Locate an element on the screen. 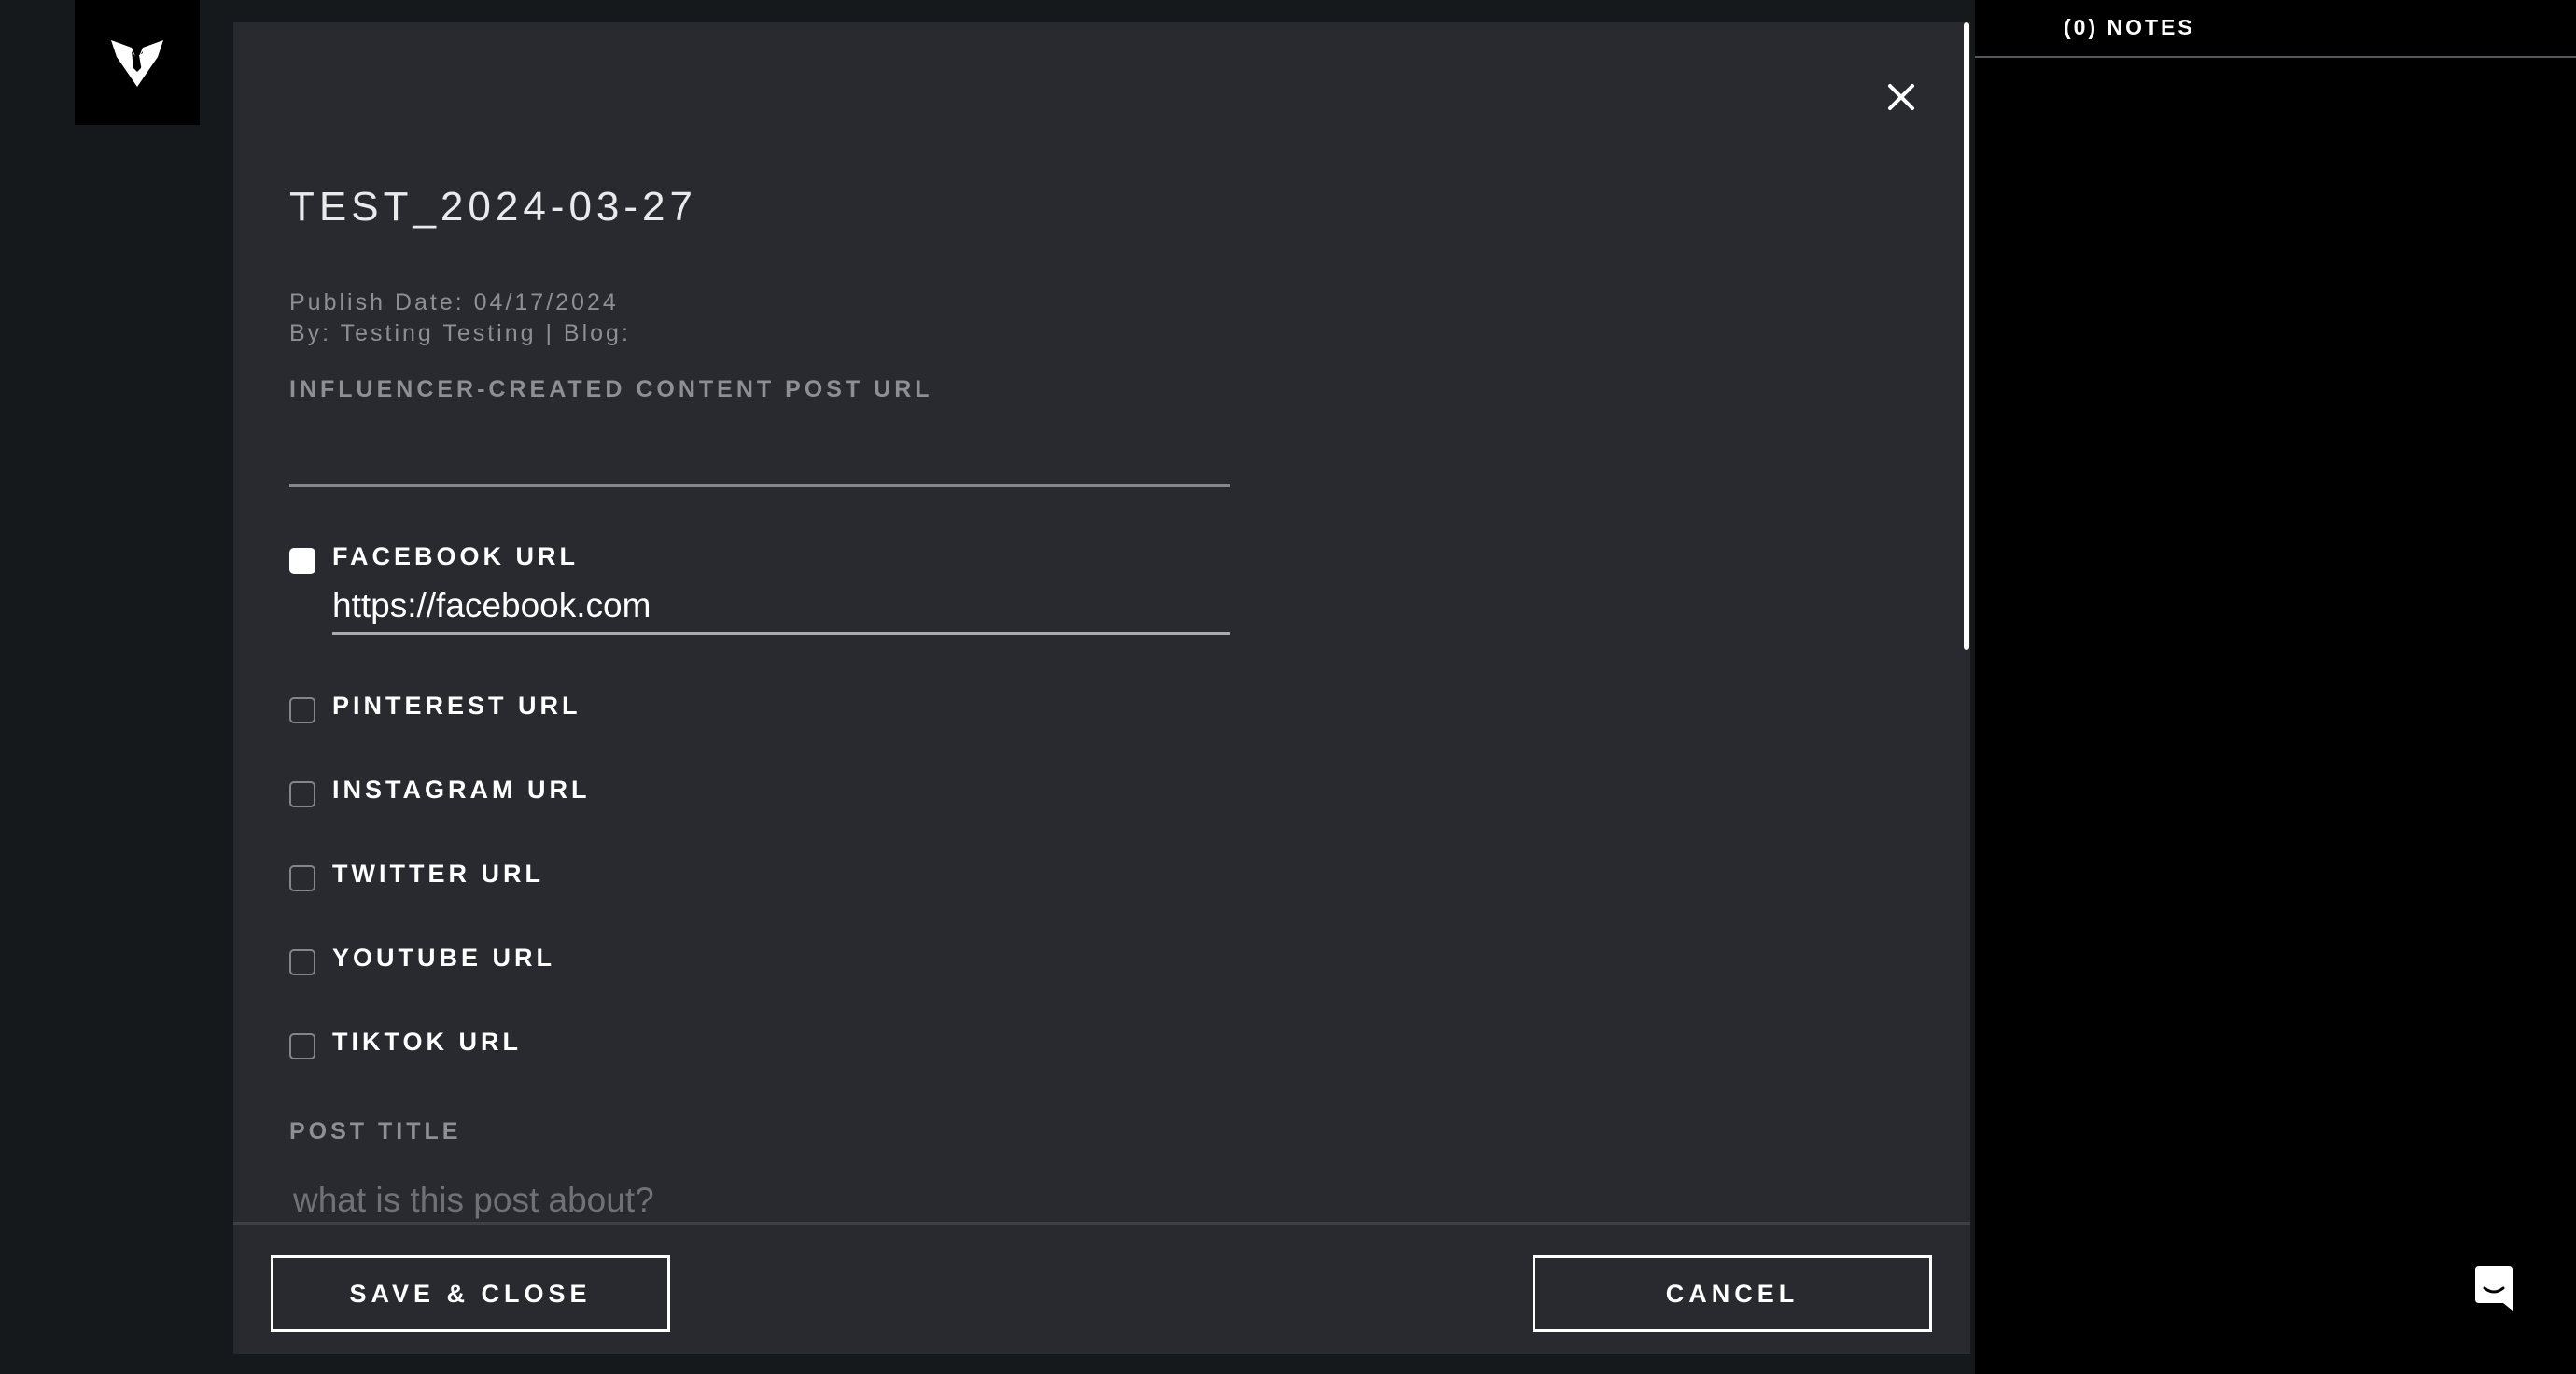 The width and height of the screenshot is (2576, 1374). byline: By: Testing Testing | Blog: is located at coordinates (460, 333).